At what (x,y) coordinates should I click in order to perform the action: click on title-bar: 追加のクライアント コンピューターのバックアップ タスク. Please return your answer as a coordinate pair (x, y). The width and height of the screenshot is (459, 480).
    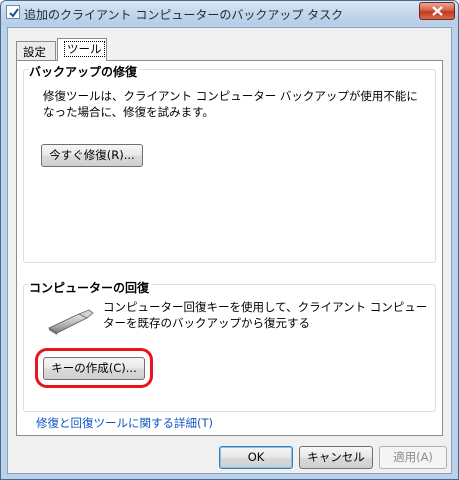
    Looking at the image, I should click on (229, 13).